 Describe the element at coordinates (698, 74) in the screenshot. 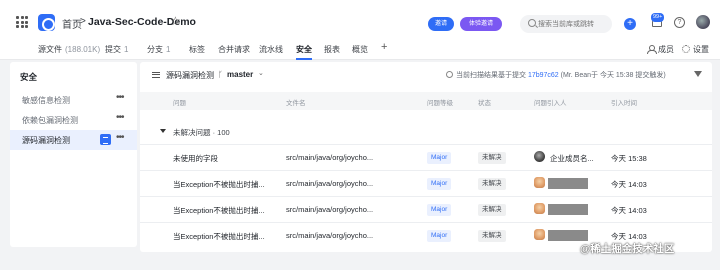

I see `filter-icon` at that location.